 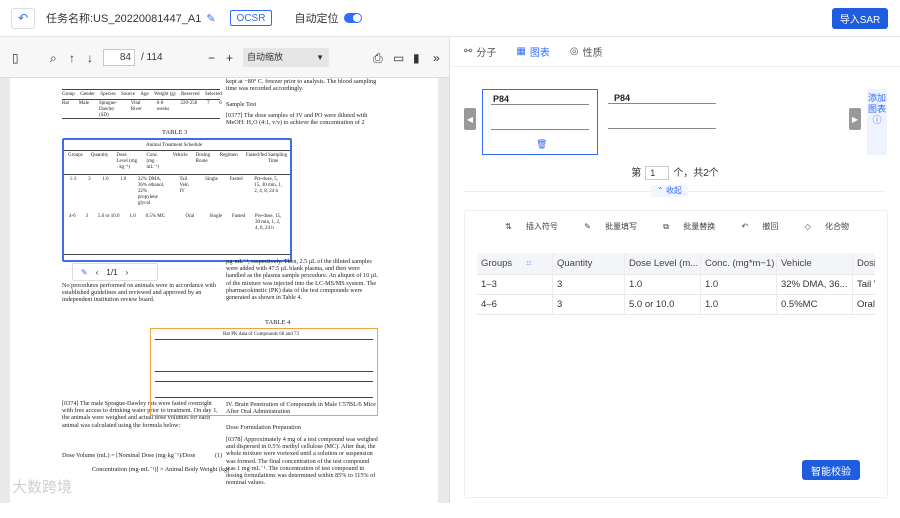 What do you see at coordinates (436, 58) in the screenshot?
I see `more-tools-icon: »` at bounding box center [436, 58].